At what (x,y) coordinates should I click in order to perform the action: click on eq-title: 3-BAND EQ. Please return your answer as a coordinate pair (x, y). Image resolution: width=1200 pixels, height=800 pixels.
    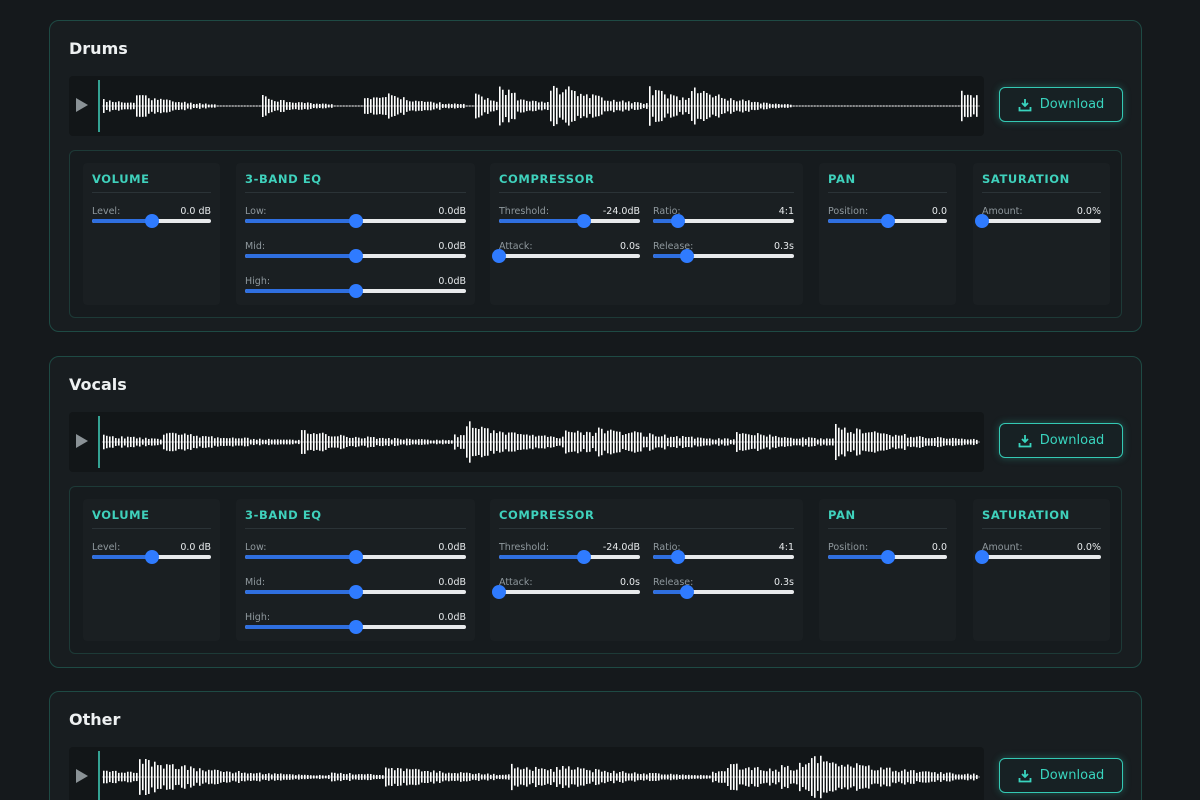
    Looking at the image, I should click on (355, 182).